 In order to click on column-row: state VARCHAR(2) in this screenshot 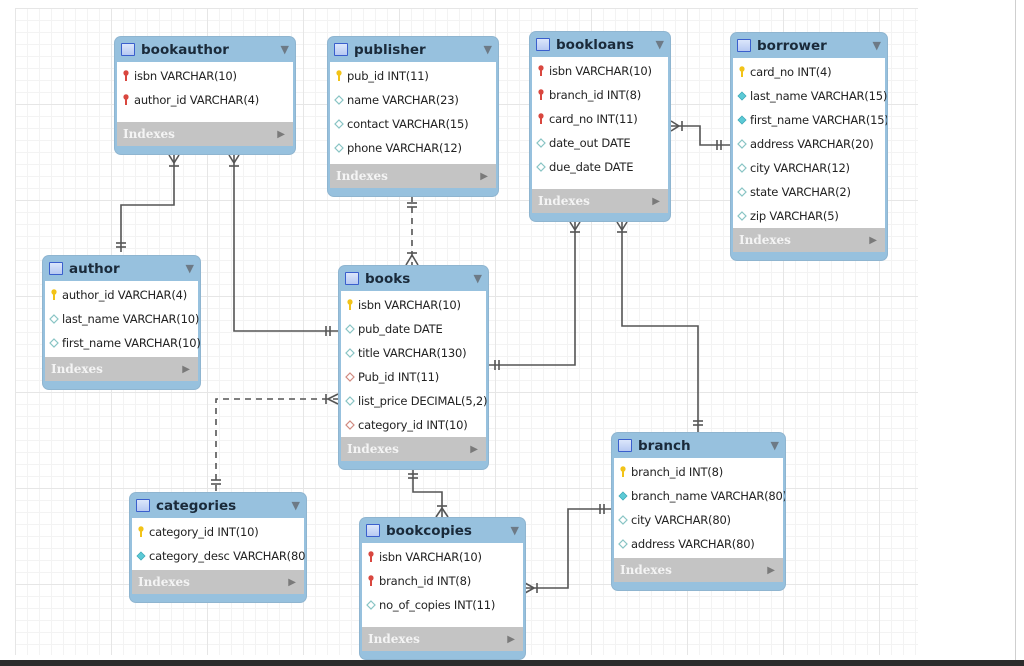, I will do `click(809, 192)`.